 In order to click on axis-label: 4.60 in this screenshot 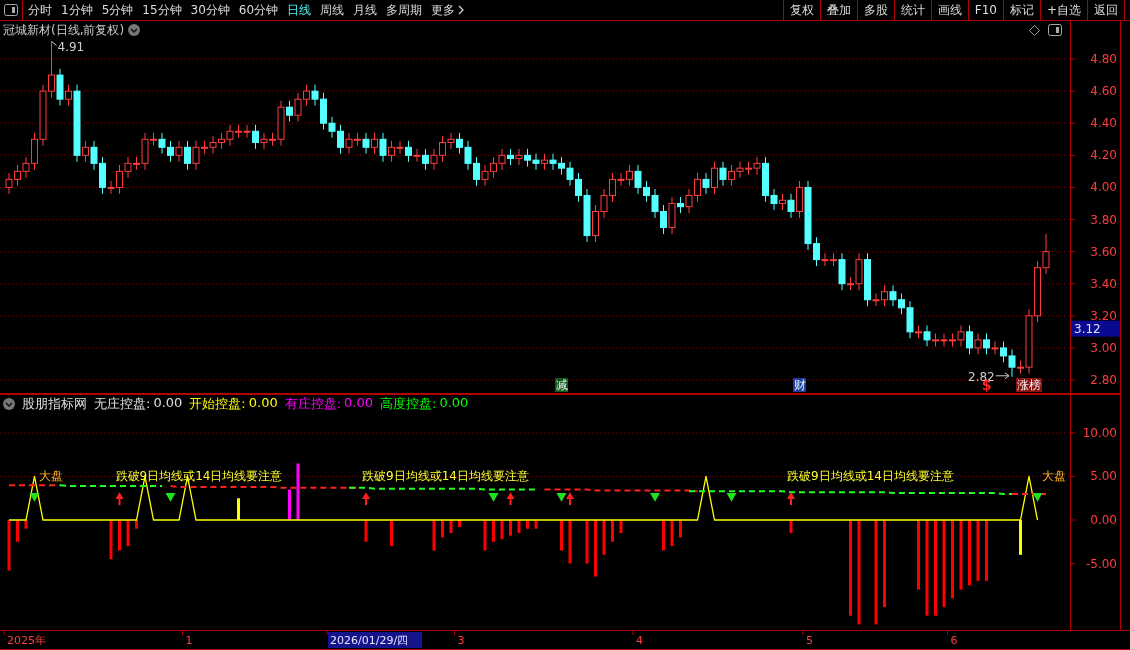, I will do `click(1103, 91)`.